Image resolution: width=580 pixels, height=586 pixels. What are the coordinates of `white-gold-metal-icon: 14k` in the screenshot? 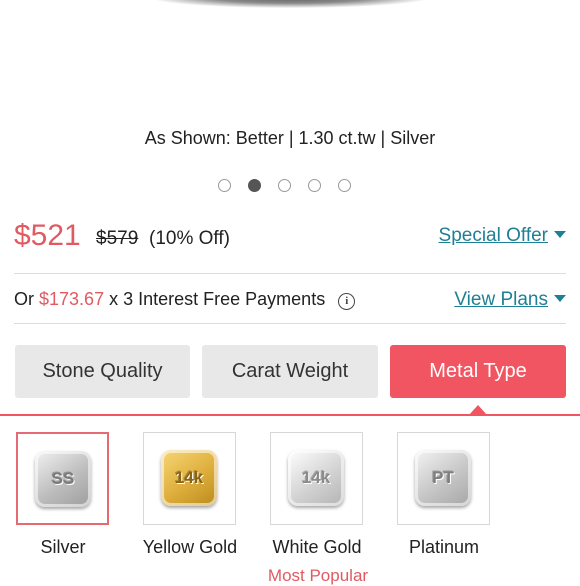 It's located at (316, 478).